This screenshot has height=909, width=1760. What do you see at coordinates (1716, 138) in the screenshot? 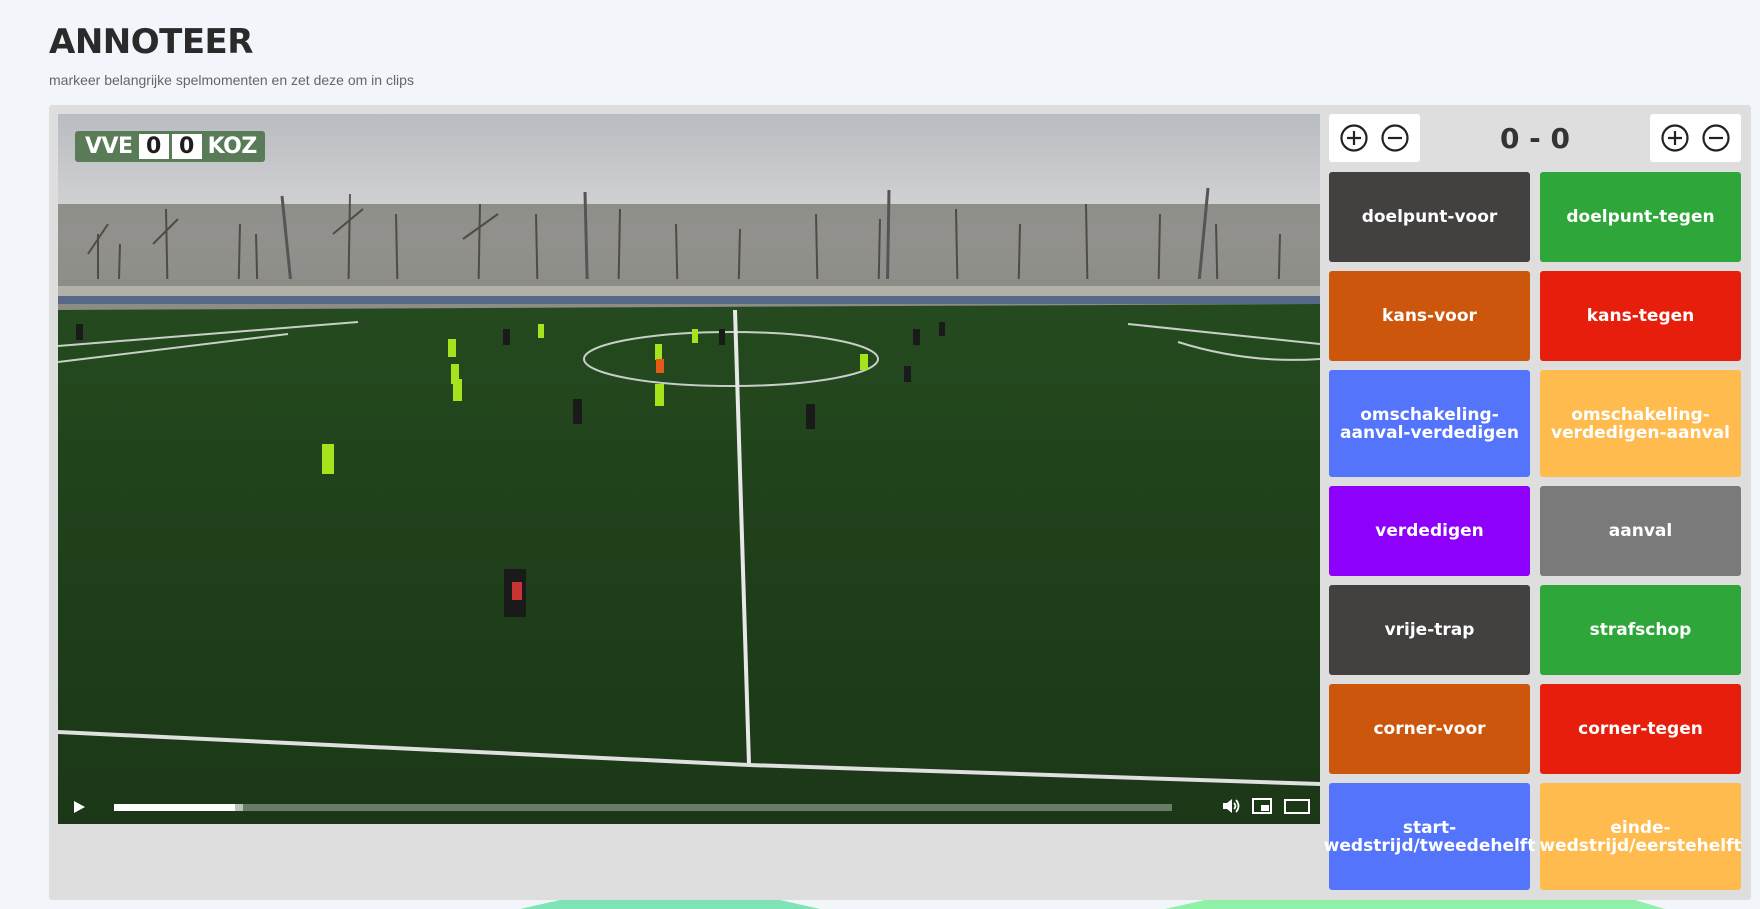
I see `away-minus-circle-icon` at bounding box center [1716, 138].